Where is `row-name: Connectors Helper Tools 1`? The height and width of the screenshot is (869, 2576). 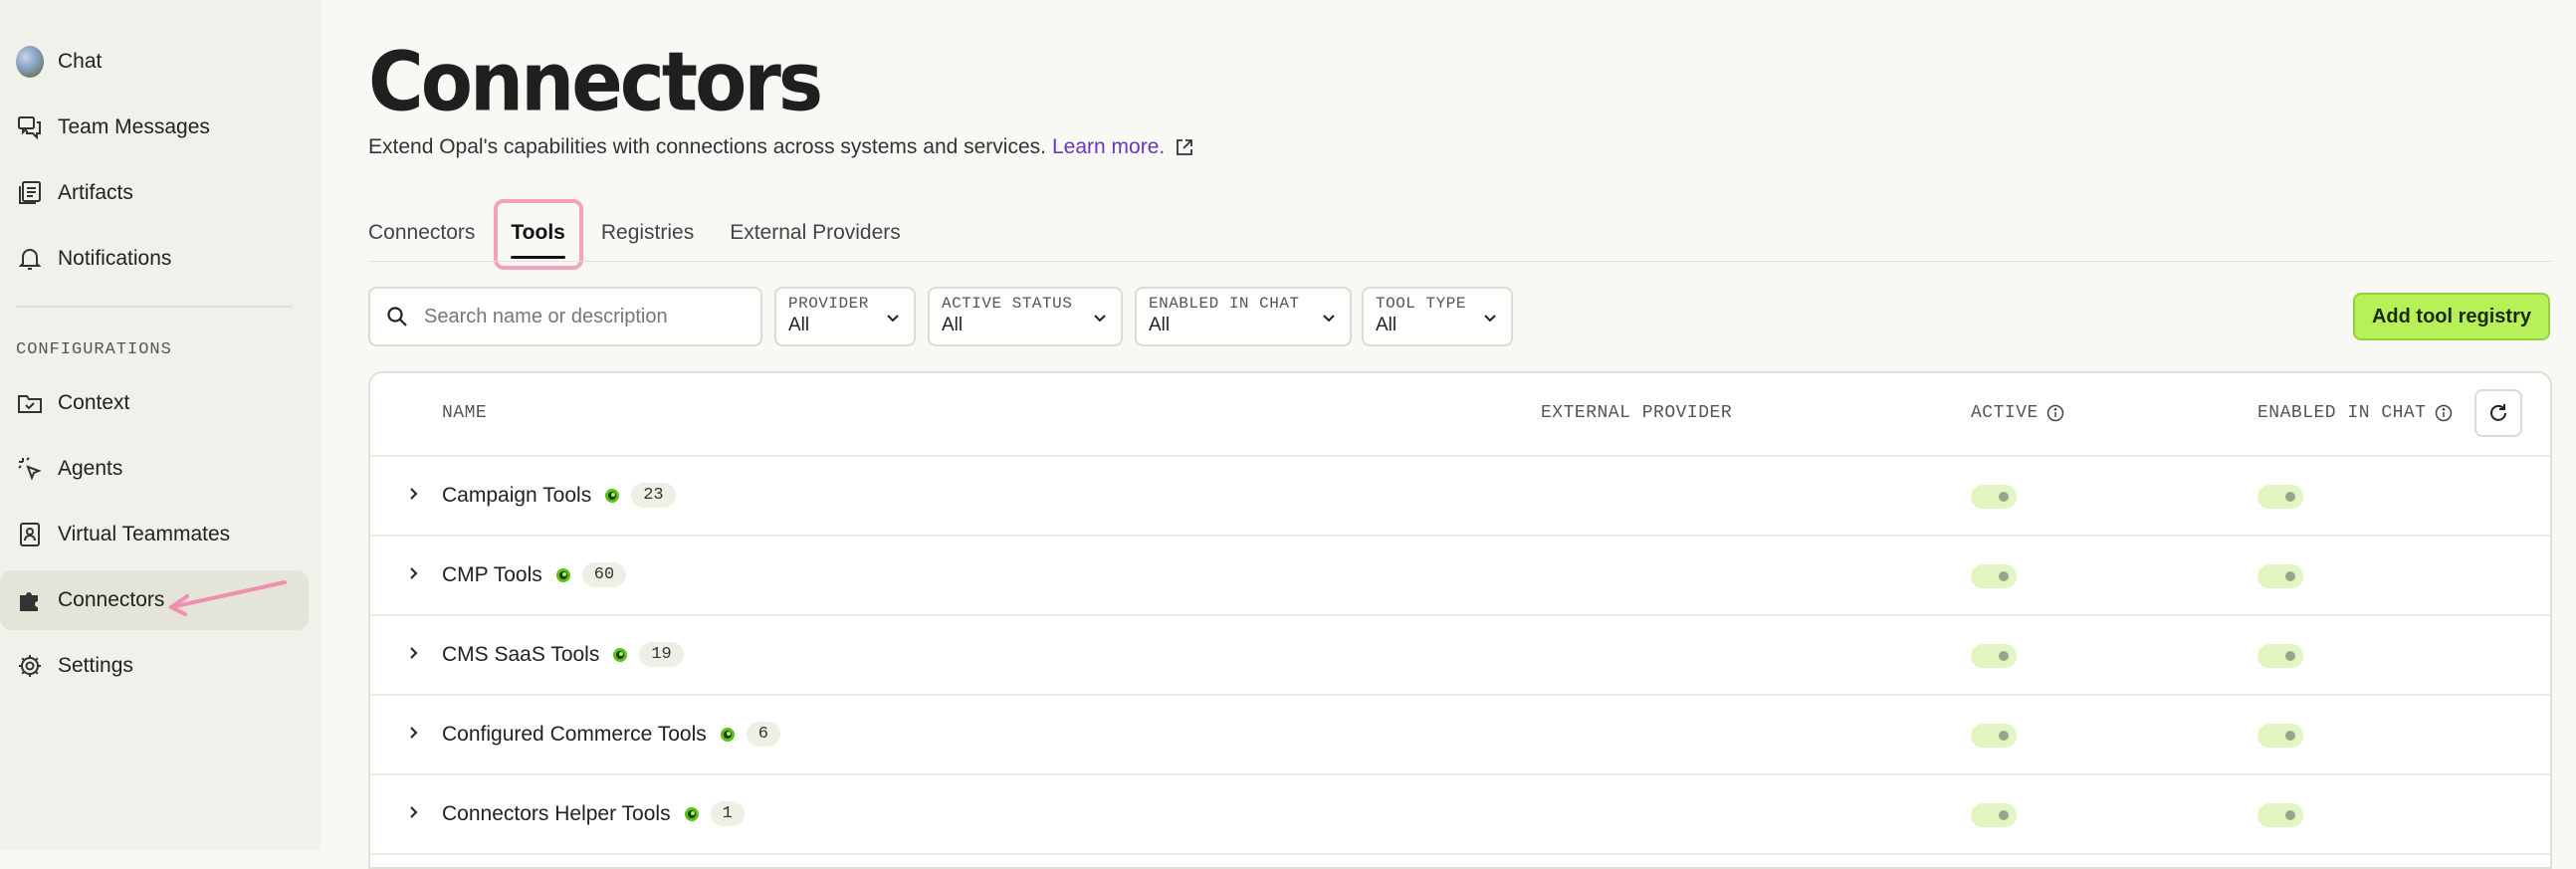
row-name: Connectors Helper Tools 1 is located at coordinates (593, 813).